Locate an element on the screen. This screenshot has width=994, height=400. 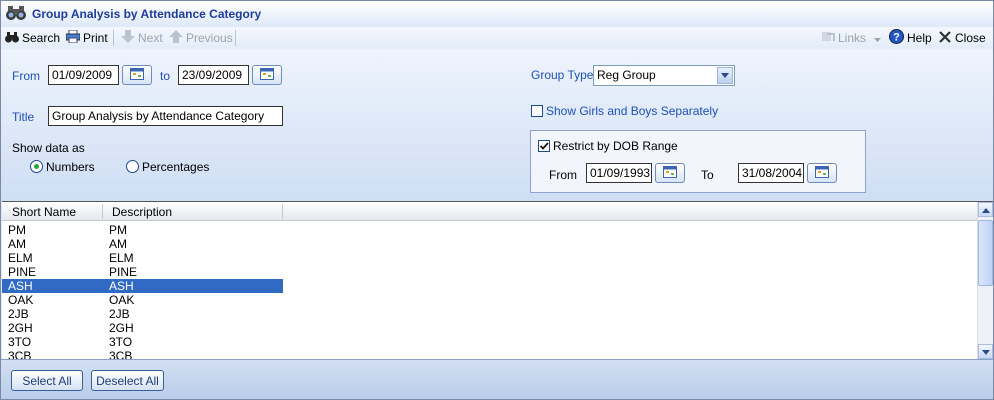
from-label: From is located at coordinates (26, 76).